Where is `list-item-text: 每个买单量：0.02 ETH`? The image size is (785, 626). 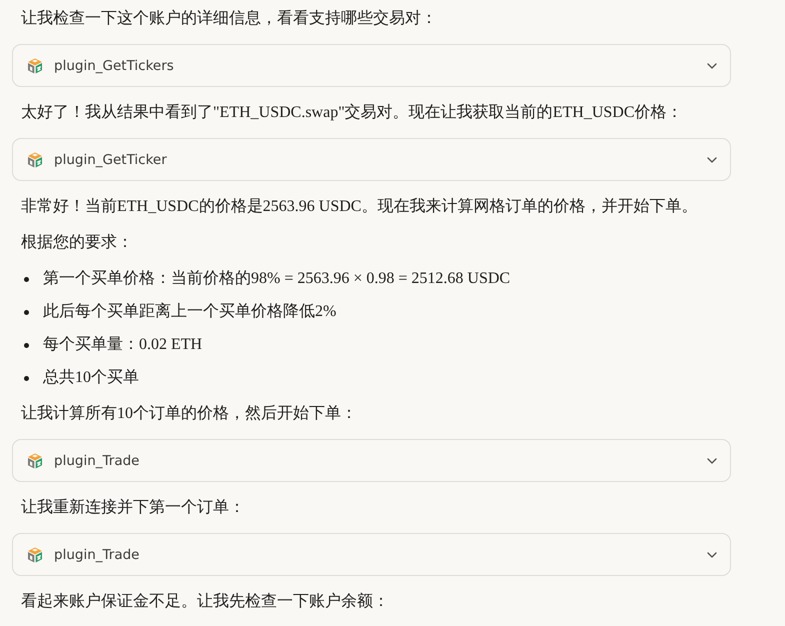
list-item-text: 每个买单量：0.02 ETH is located at coordinates (122, 345).